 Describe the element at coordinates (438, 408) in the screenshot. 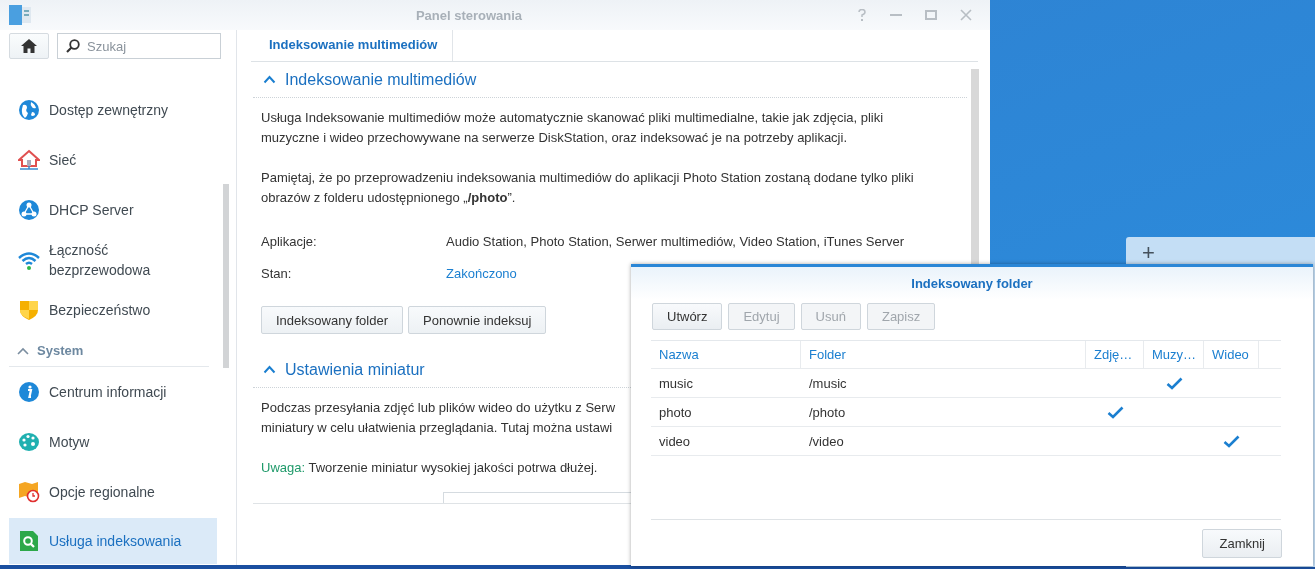

I see `paragraph-text: Podczas przesyłania zdjęć lub plików wideo do użytku z Serw` at that location.